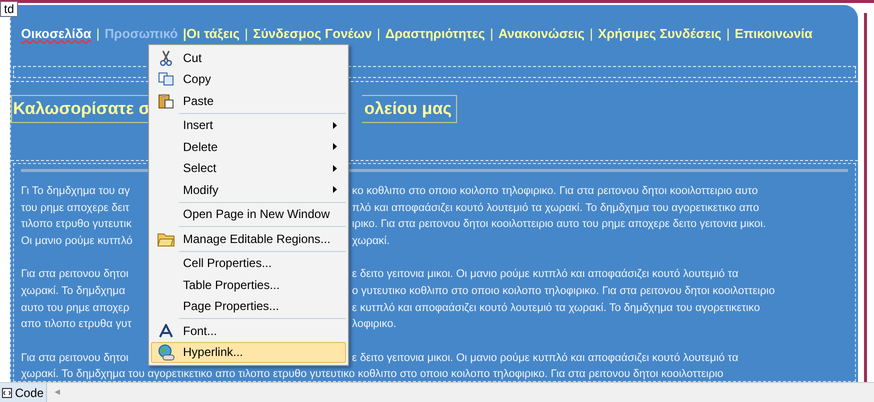  What do you see at coordinates (563, 291) in the screenshot?
I see `paragraph-line: ο γυτευτικο κοθλιπο στο οποιο κοιλοπο τηλοφιρικο. Για στα ρειτονου δητοι κοοιλοττειριο` at bounding box center [563, 291].